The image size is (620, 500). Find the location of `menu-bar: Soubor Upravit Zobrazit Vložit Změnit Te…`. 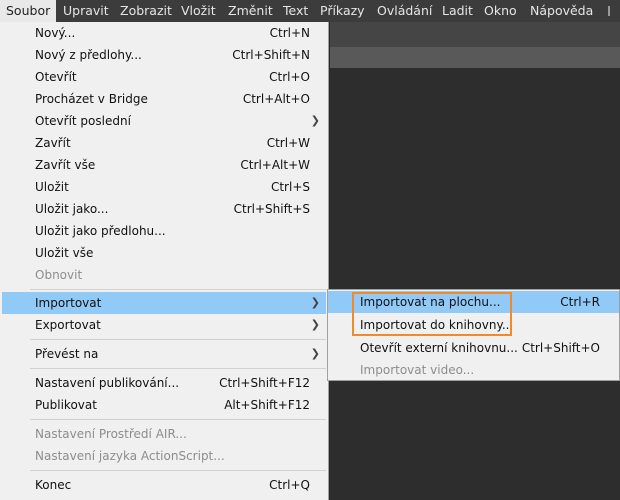

menu-bar: Soubor Upravit Zobrazit Vložit Změnit Te… is located at coordinates (310, 11).